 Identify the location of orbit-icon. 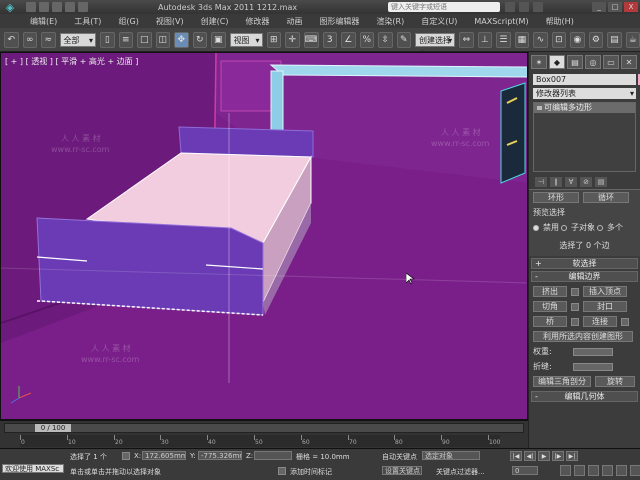
(635, 470).